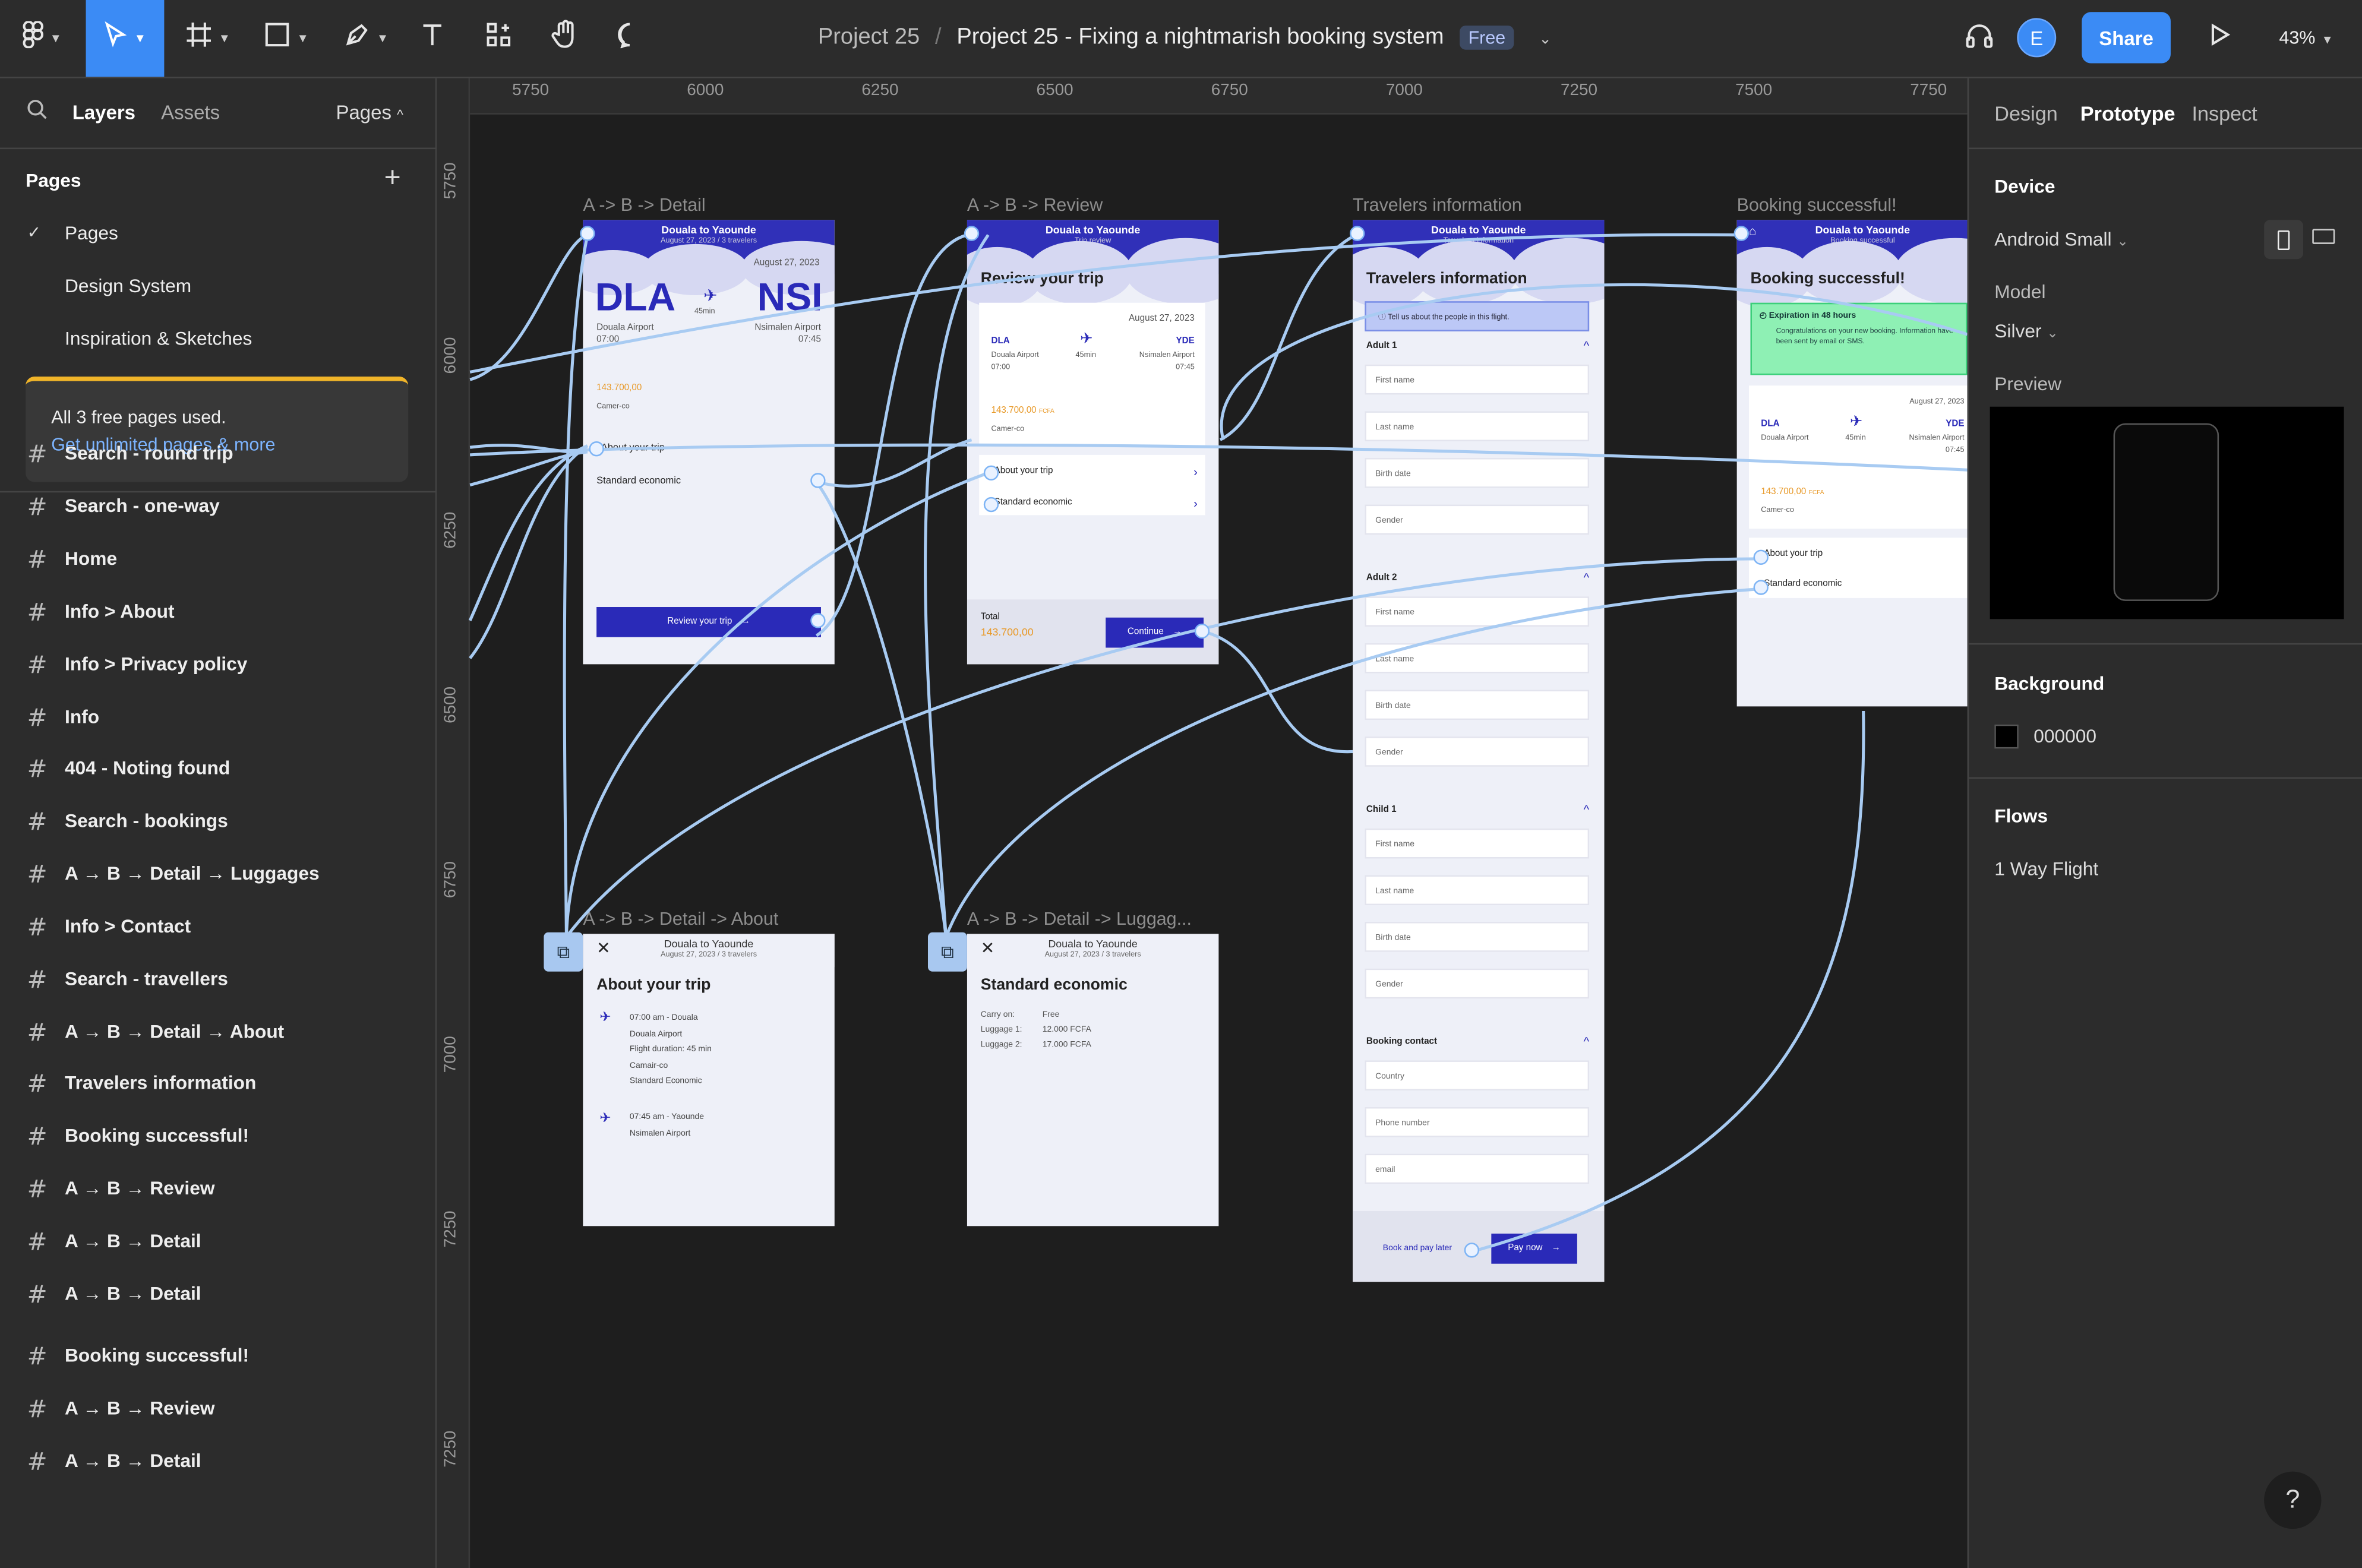 The height and width of the screenshot is (1568, 2362). What do you see at coordinates (174, 1031) in the screenshot?
I see `layer-item-label: A → B → Detail → About` at bounding box center [174, 1031].